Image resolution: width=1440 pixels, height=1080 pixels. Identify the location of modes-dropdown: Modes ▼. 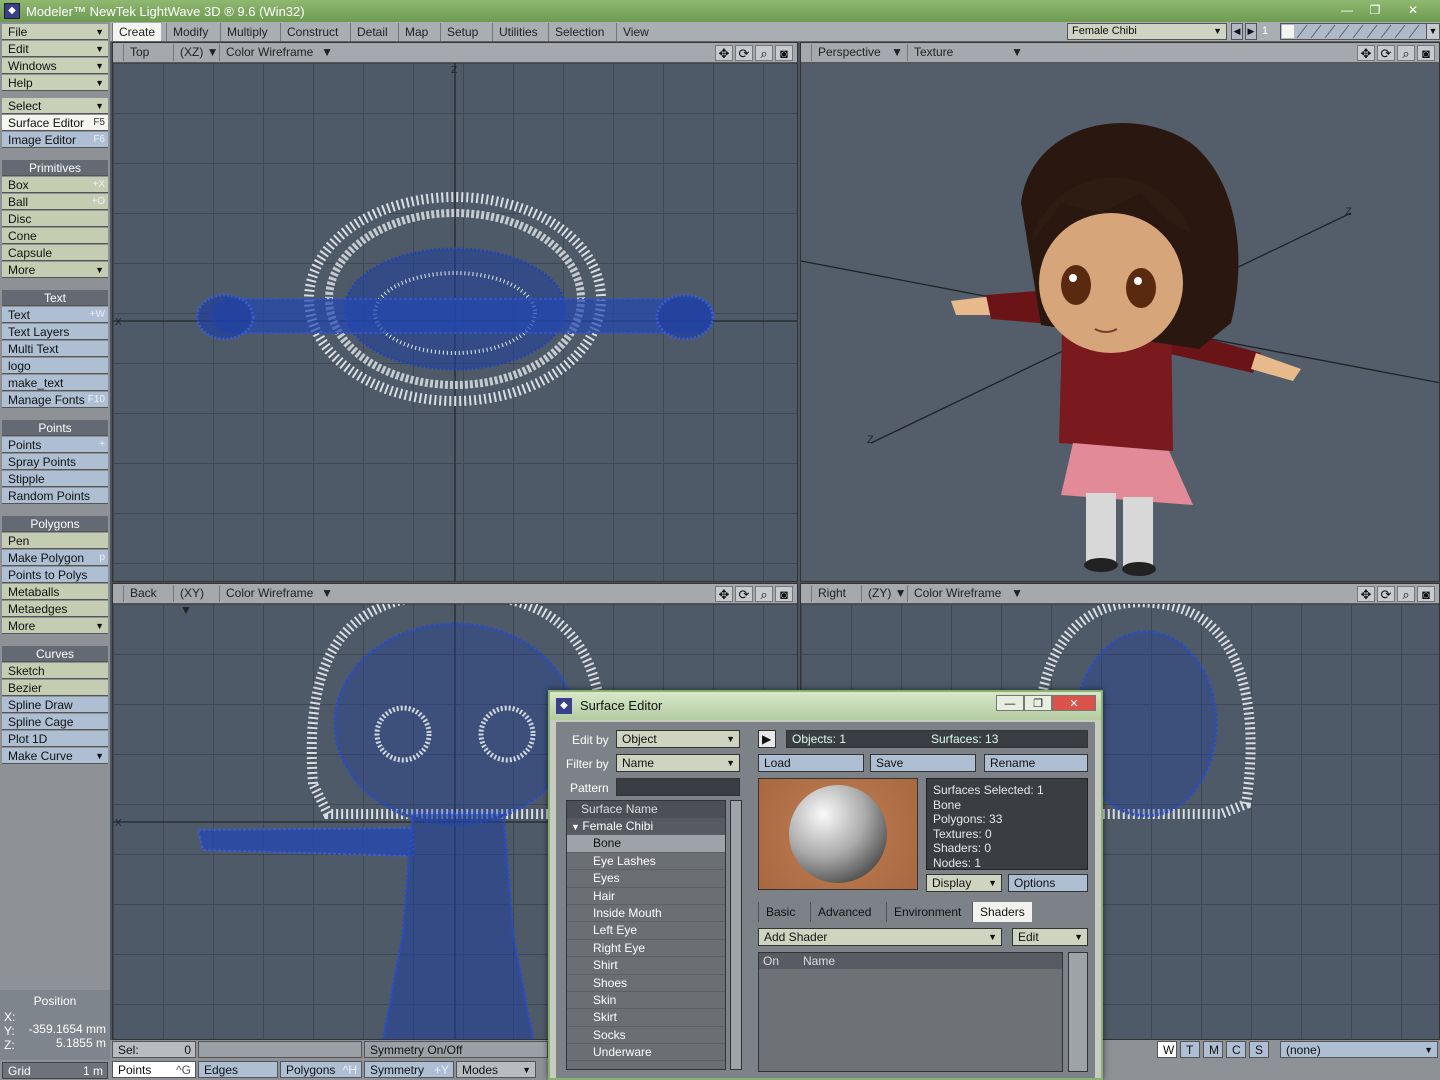
(496, 1069).